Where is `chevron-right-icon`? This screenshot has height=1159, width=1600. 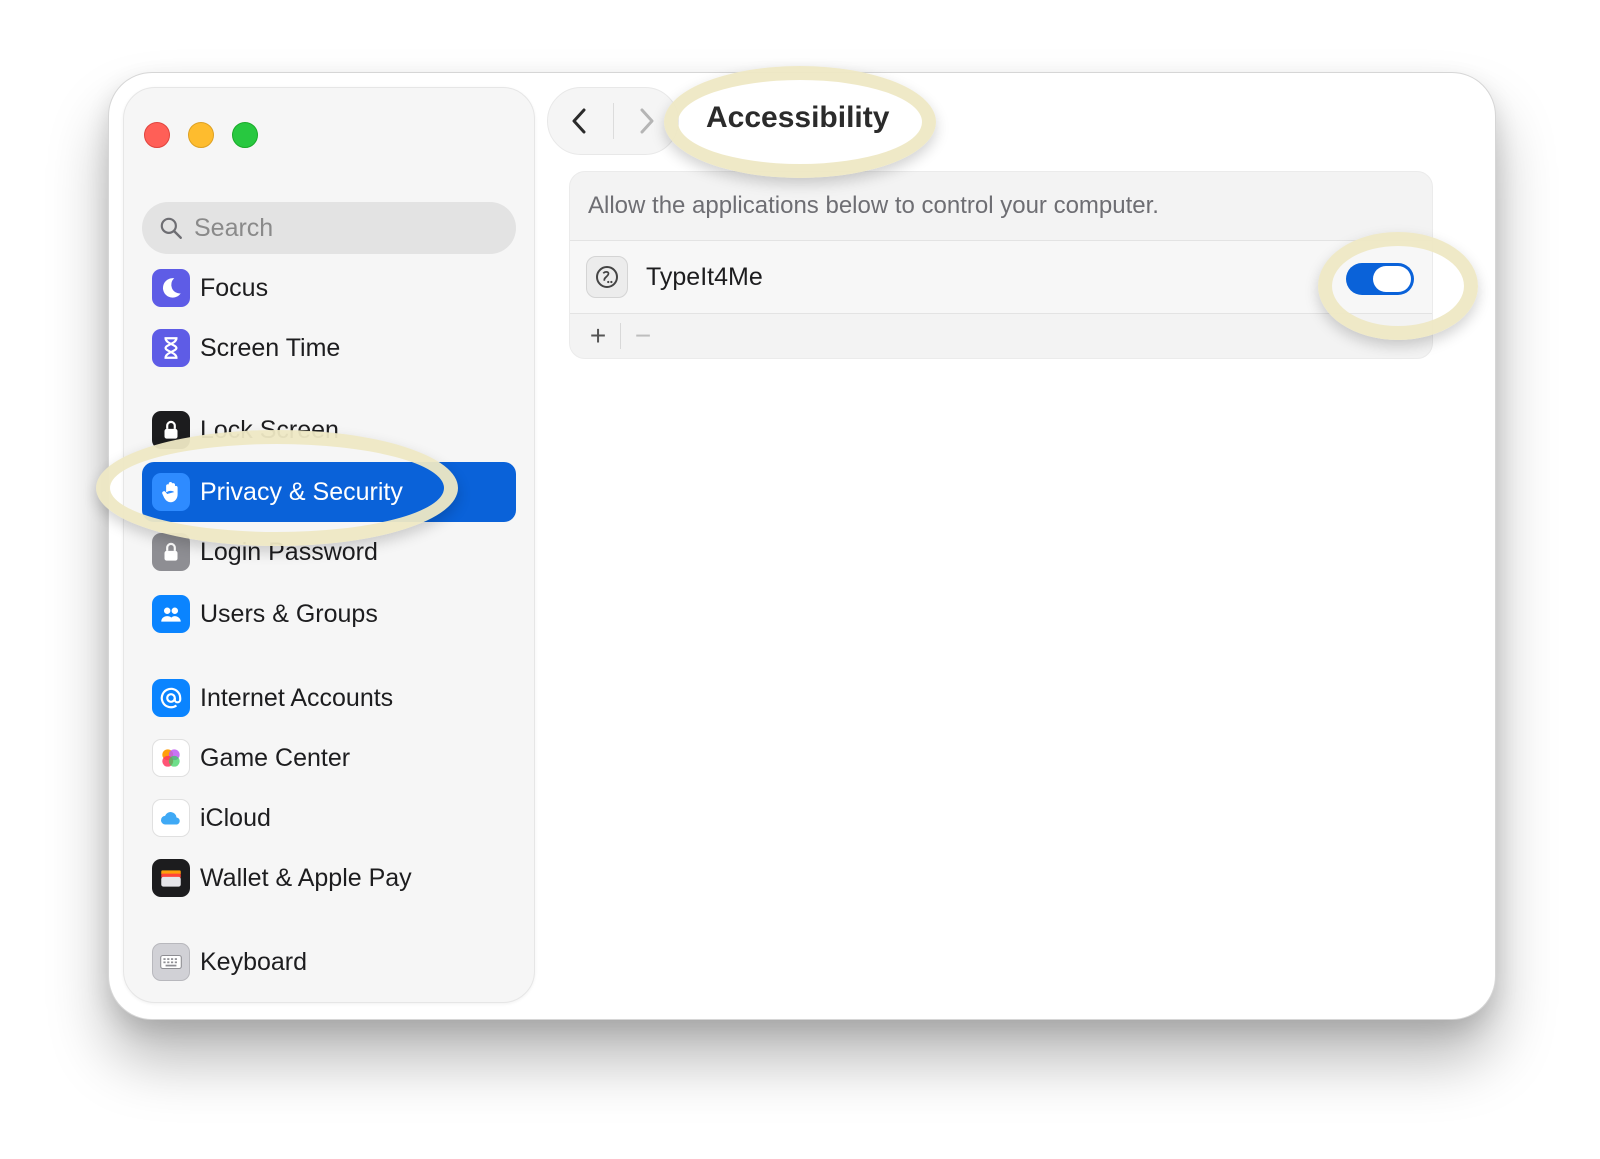
chevron-right-icon is located at coordinates (647, 121).